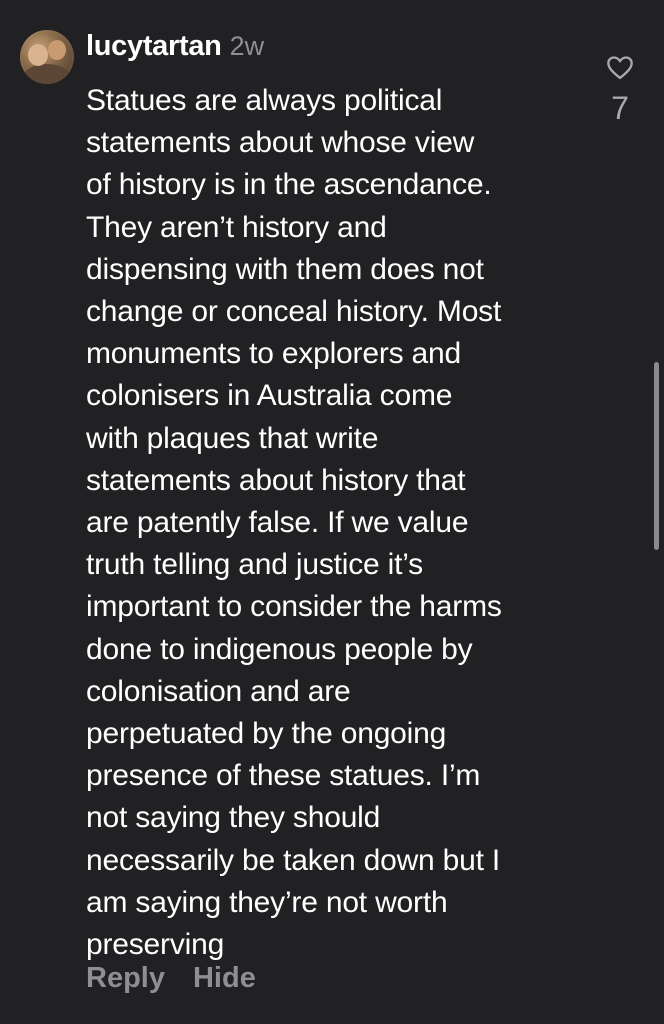 This screenshot has height=1024, width=664. What do you see at coordinates (294, 312) in the screenshot?
I see `comment-text-line: change or conceal history. Most` at bounding box center [294, 312].